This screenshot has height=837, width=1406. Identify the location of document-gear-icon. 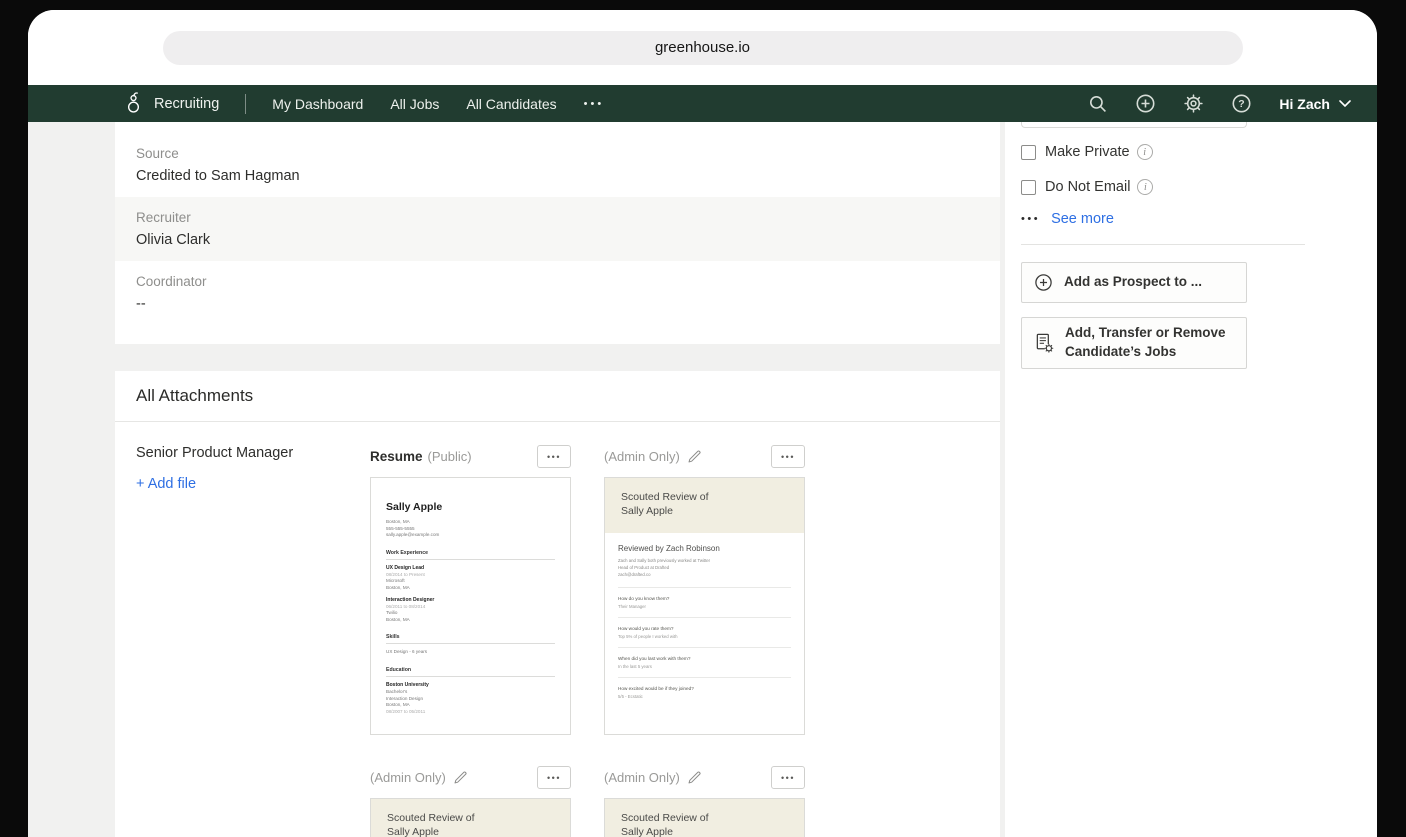
(1045, 343).